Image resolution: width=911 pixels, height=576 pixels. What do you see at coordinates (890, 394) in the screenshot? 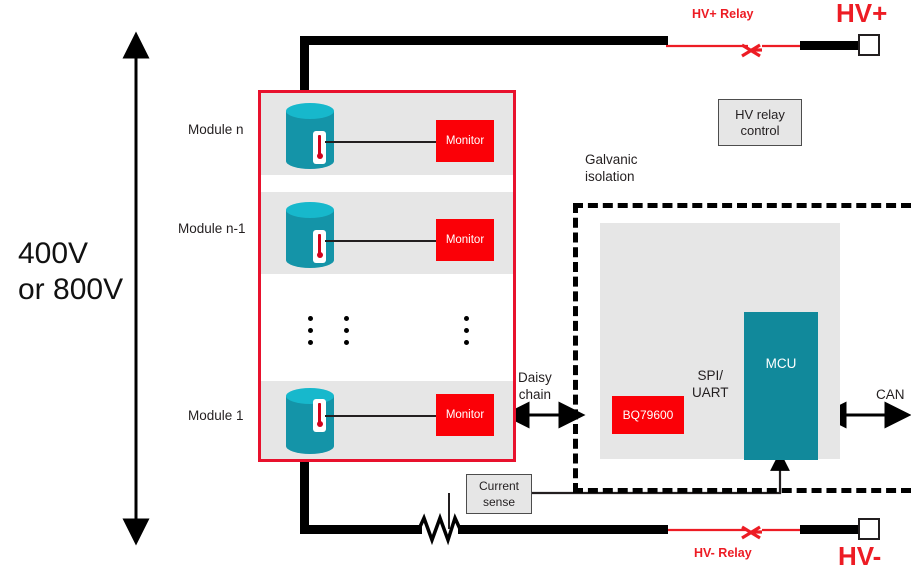
I see `can-label: CAN` at bounding box center [890, 394].